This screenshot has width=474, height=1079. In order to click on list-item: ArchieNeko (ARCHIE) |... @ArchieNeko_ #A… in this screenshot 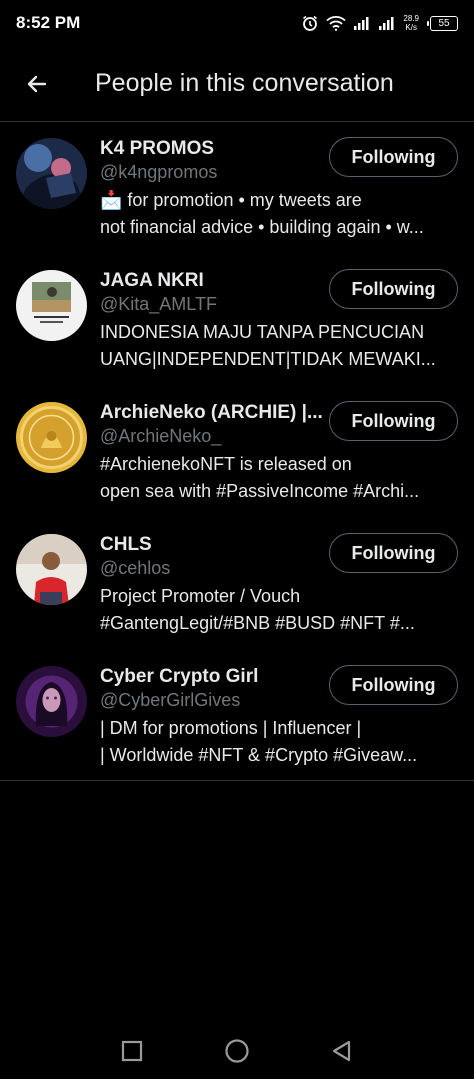, I will do `click(237, 452)`.